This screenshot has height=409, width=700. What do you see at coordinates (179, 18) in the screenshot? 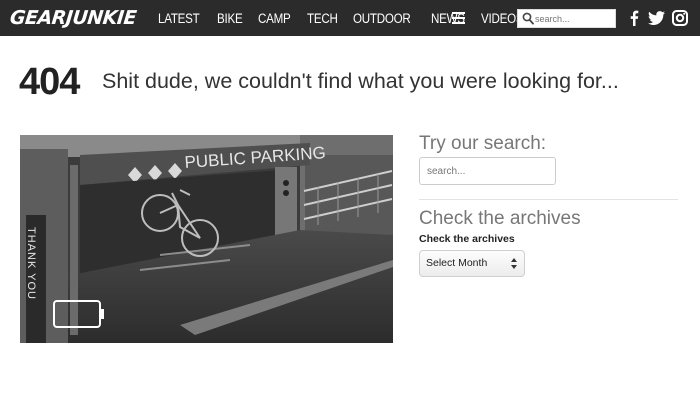
I see `nav-item-latest: LATEST` at bounding box center [179, 18].